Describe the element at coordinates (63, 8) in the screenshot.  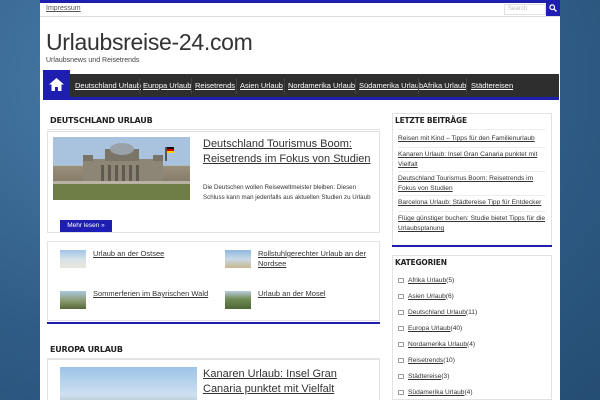
I see `impressum-link: Impressum` at that location.